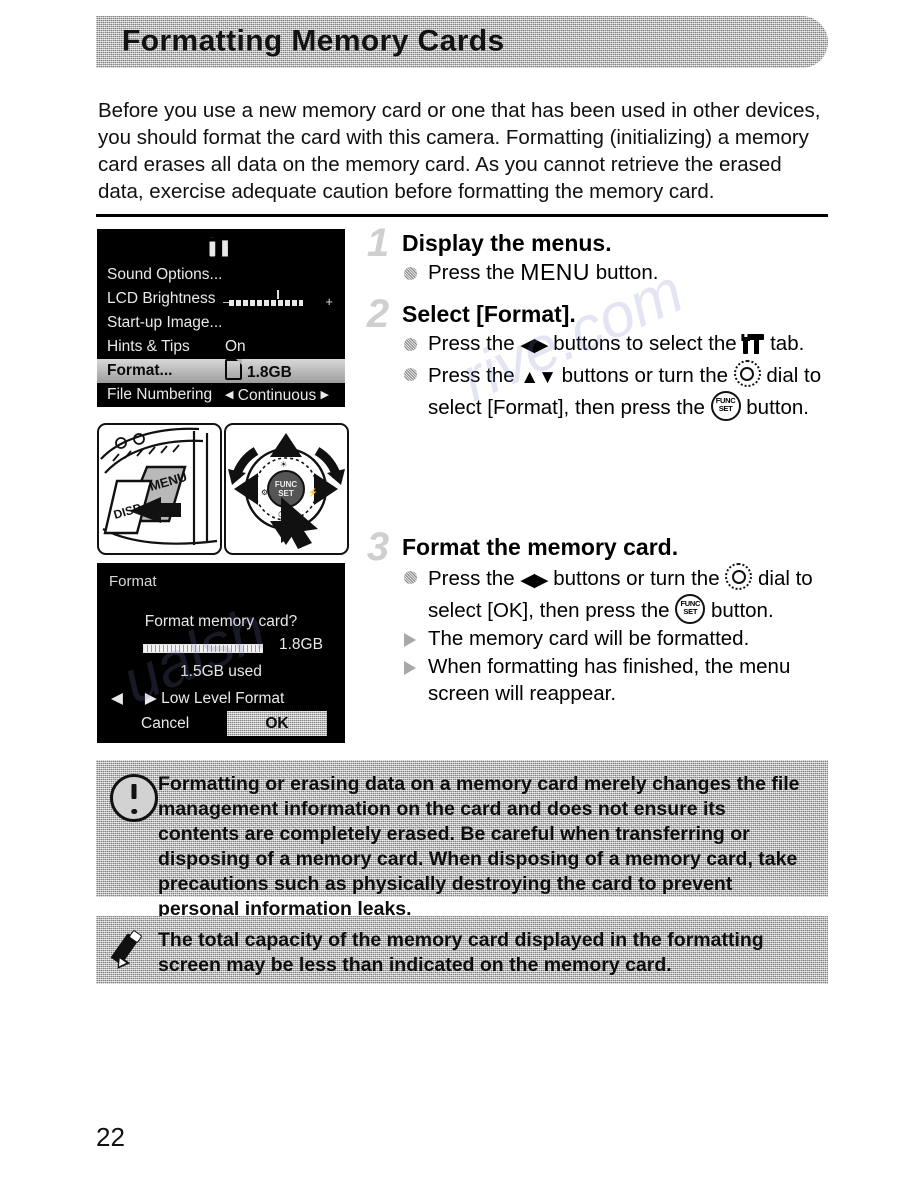 The width and height of the screenshot is (918, 1188). Describe the element at coordinates (589, 638) in the screenshot. I see `result-text: The memory card will be formatted.` at that location.